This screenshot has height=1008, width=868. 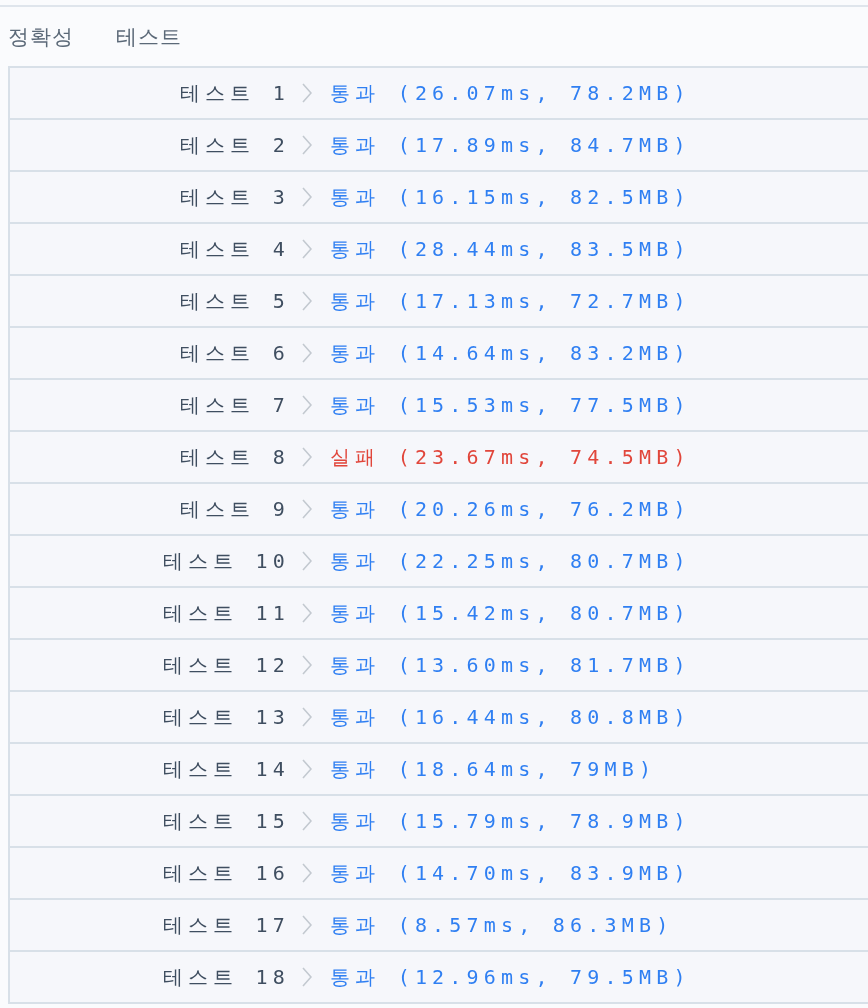 What do you see at coordinates (510, 197) in the screenshot?
I see `test-result: 통과 (16.15ms, 82.5MB)` at bounding box center [510, 197].